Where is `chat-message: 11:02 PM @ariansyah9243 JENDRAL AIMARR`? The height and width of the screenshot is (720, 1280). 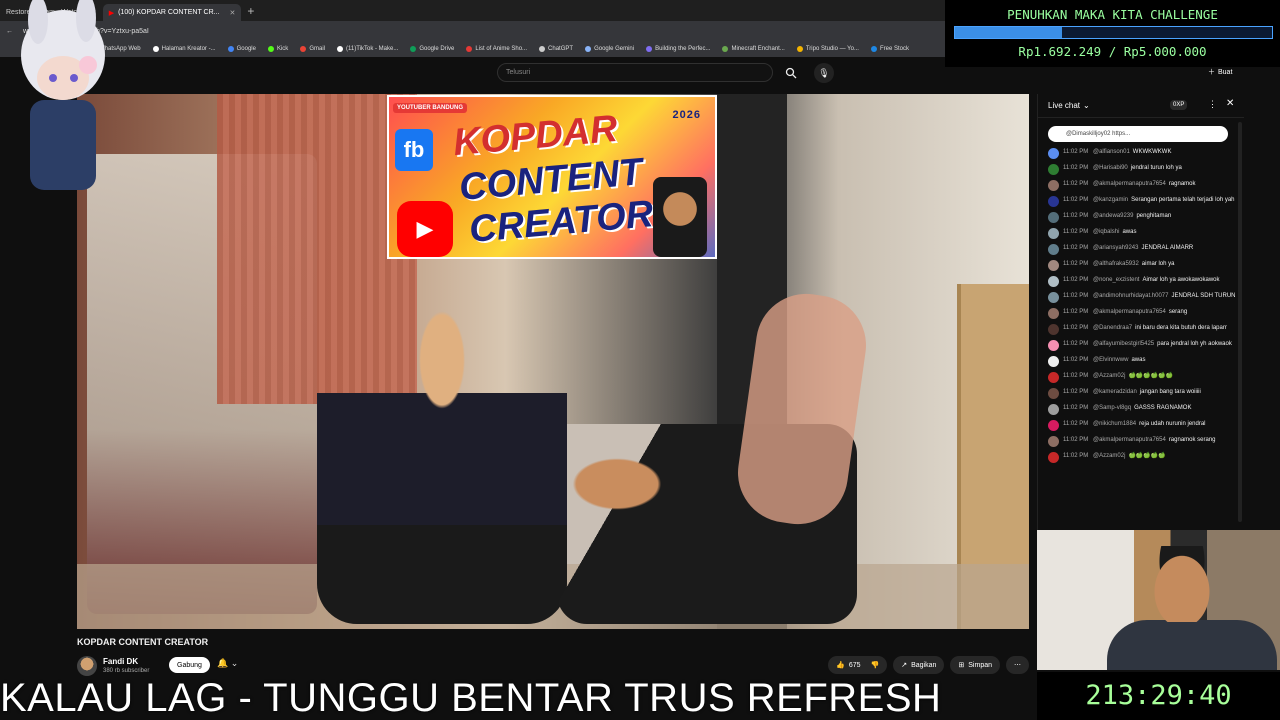
chat-message: 11:02 PM @ariansyah9243 JENDRAL AIMARR is located at coordinates (1143, 249).